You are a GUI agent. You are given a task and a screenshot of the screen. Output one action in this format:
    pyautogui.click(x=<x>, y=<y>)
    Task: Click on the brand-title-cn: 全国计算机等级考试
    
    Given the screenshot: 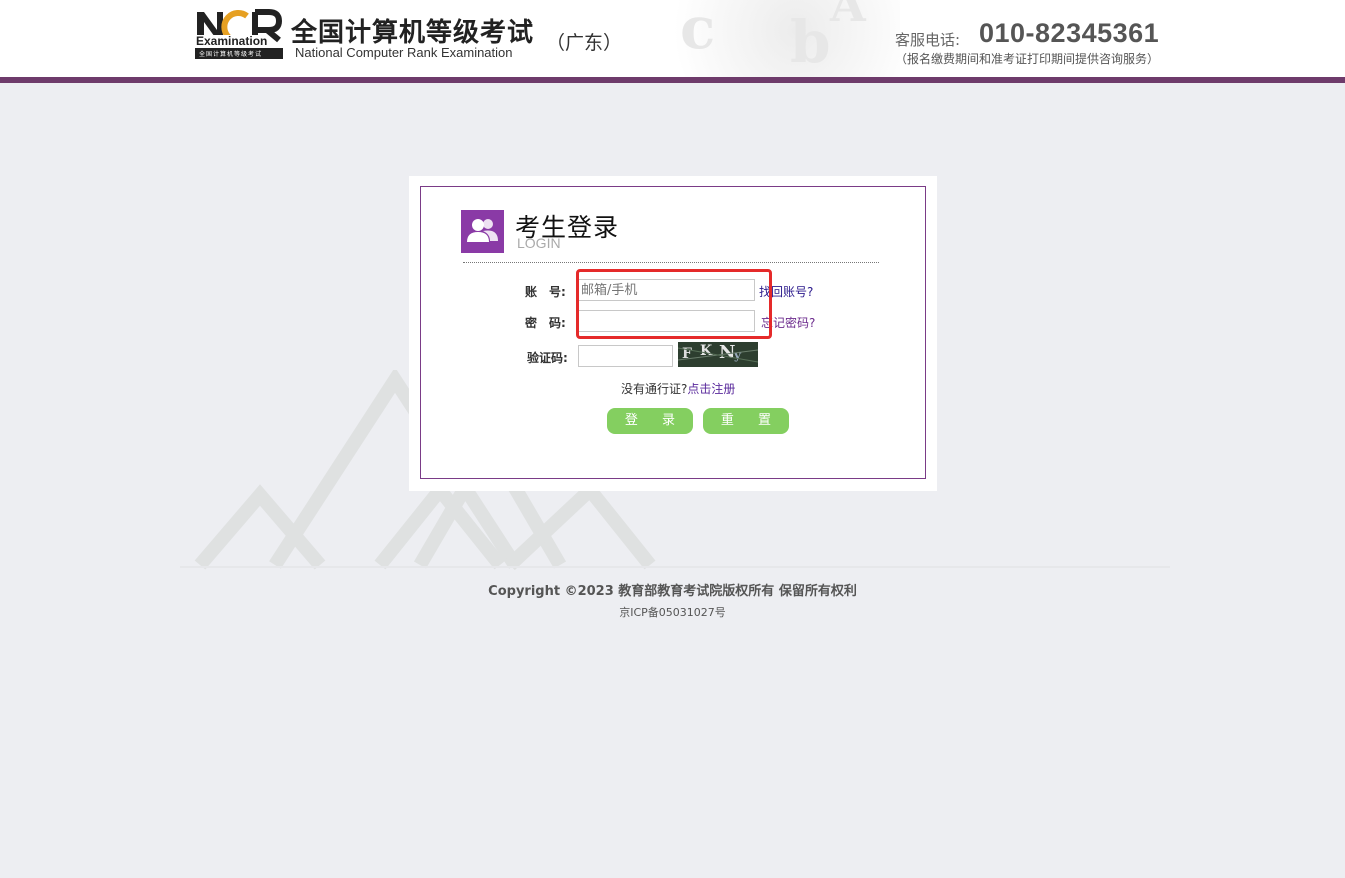 What is the action you would take?
    pyautogui.click(x=413, y=33)
    